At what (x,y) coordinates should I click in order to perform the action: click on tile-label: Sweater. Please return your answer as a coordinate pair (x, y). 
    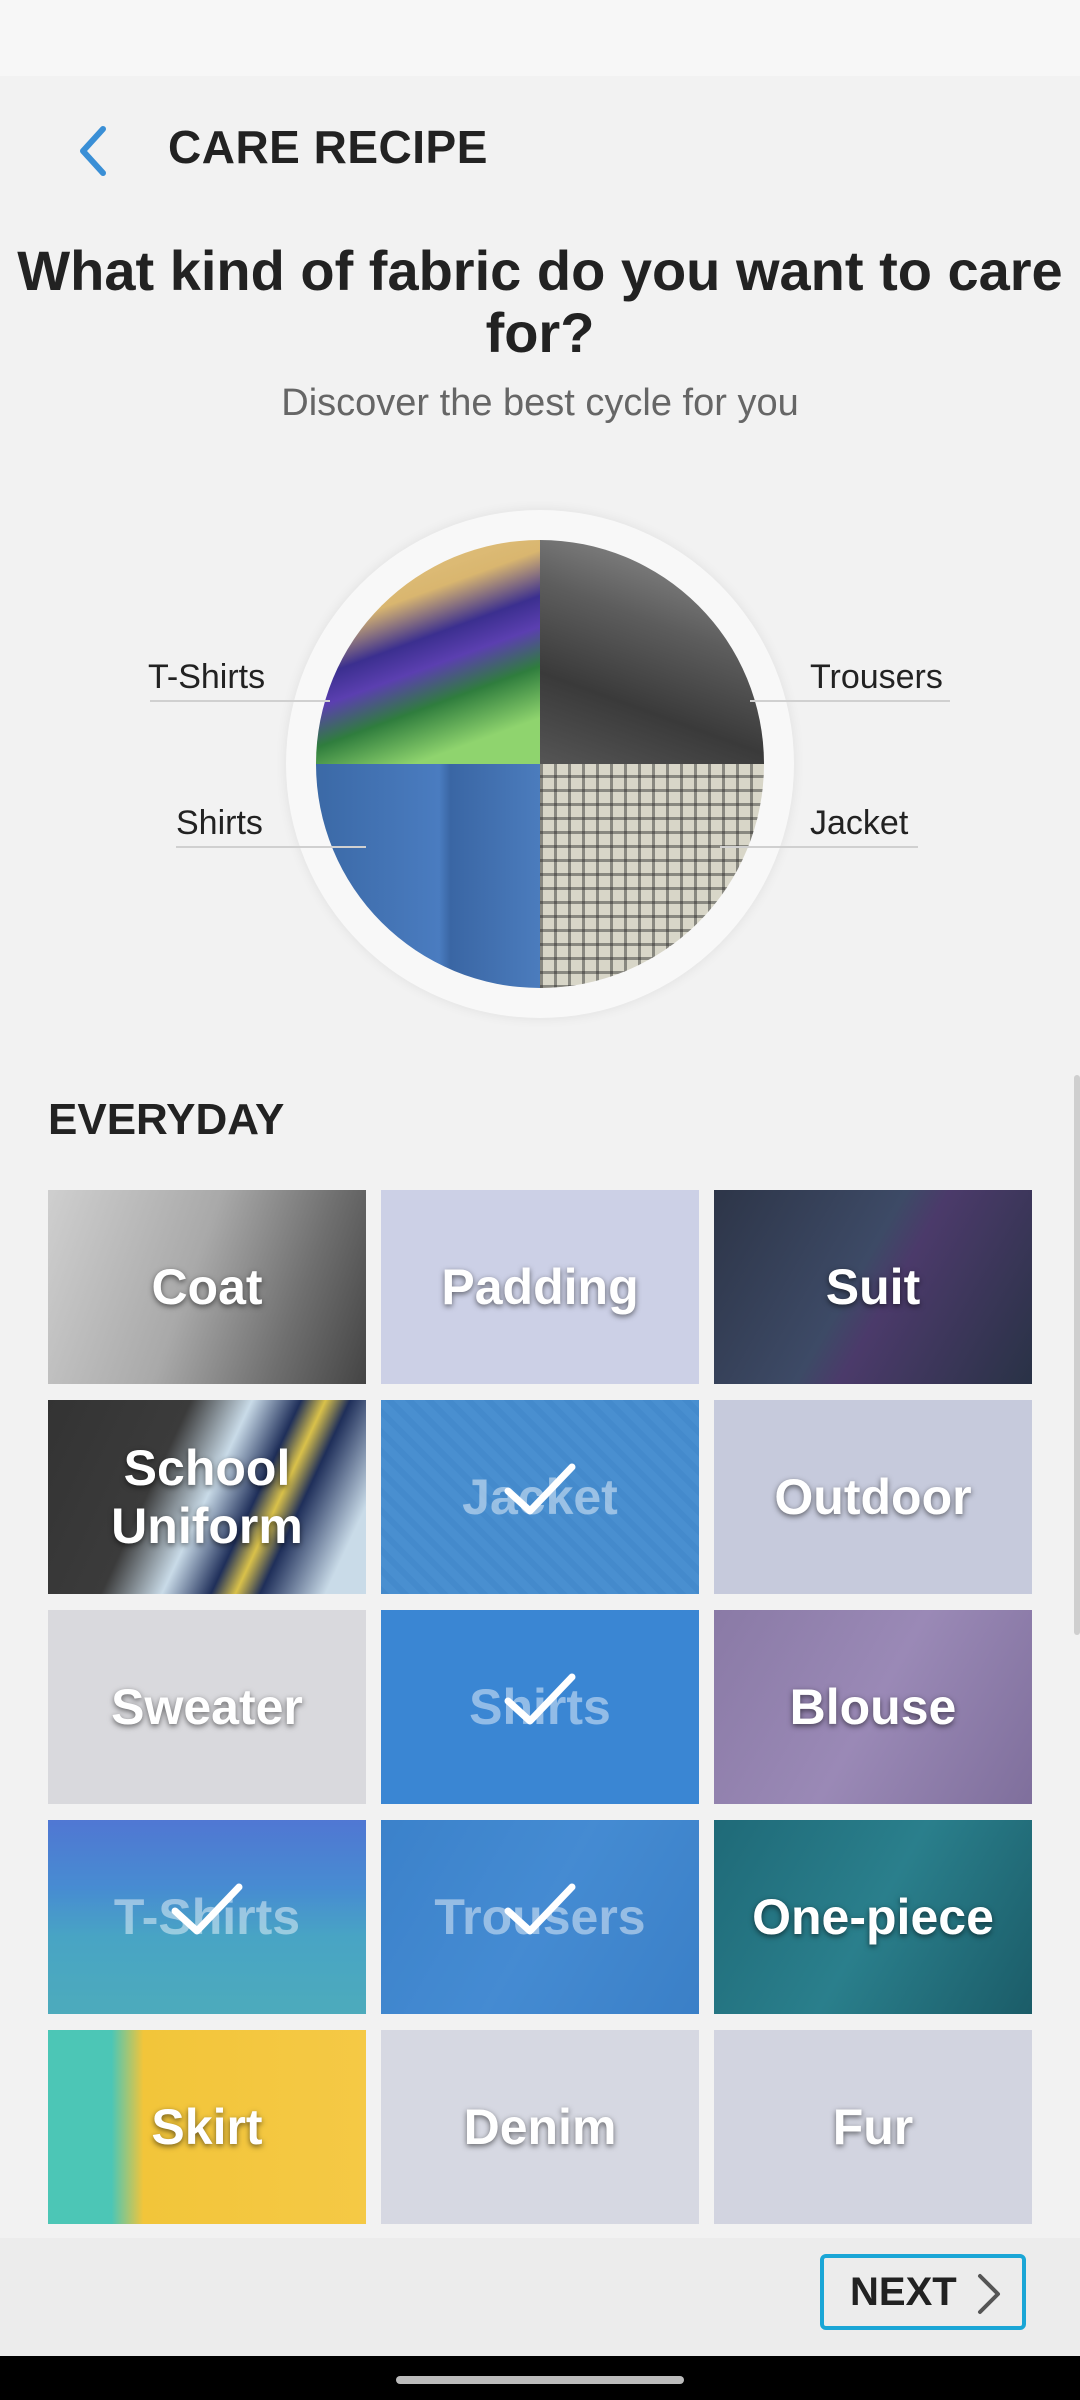
    Looking at the image, I should click on (207, 1707).